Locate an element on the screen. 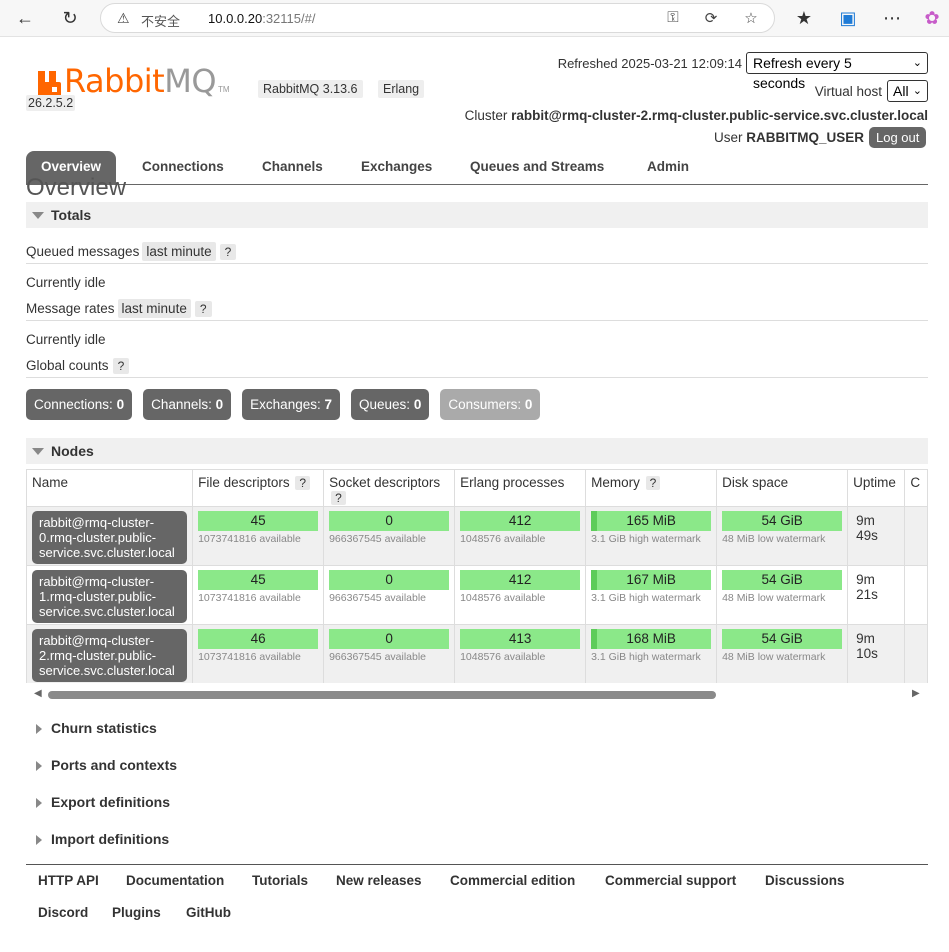 Image resolution: width=949 pixels, height=952 pixels. footer-link-discussions: Discussions is located at coordinates (805, 880).